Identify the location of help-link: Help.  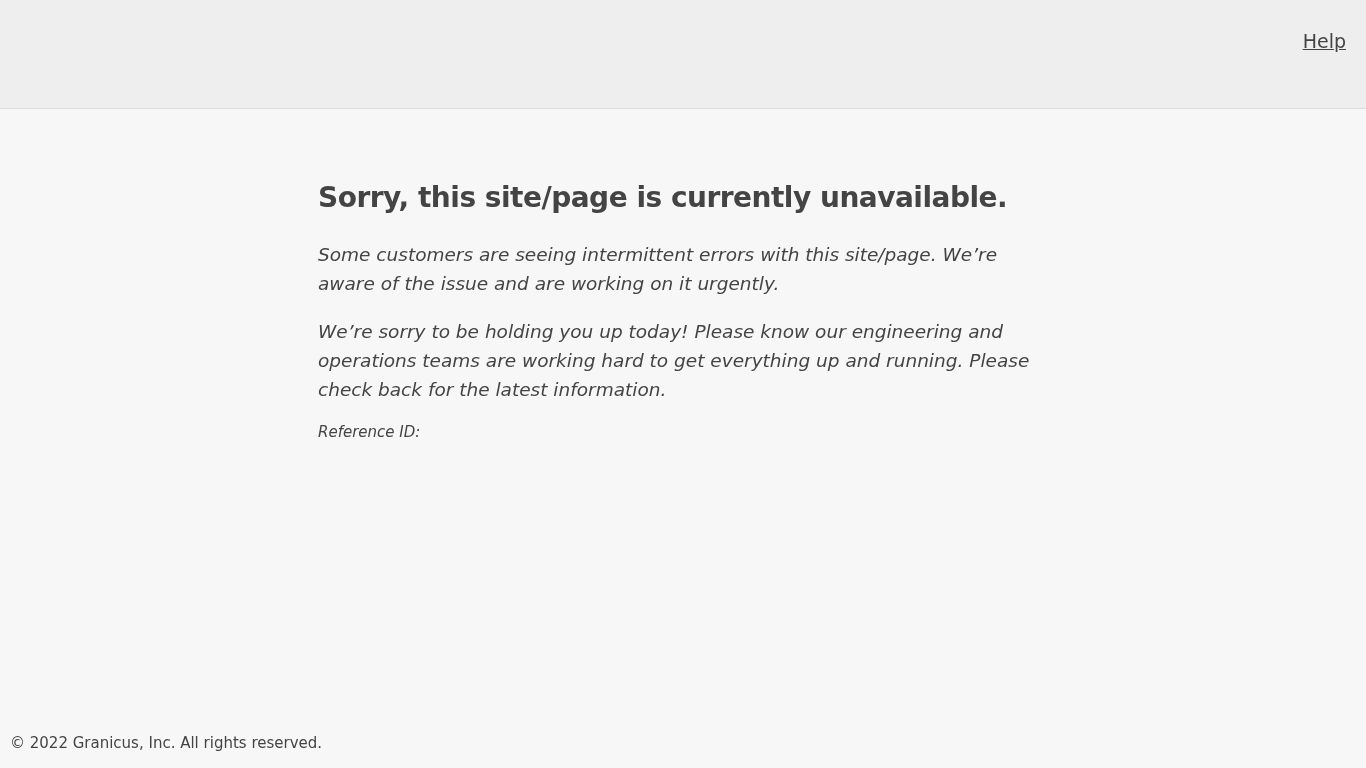
(1324, 41).